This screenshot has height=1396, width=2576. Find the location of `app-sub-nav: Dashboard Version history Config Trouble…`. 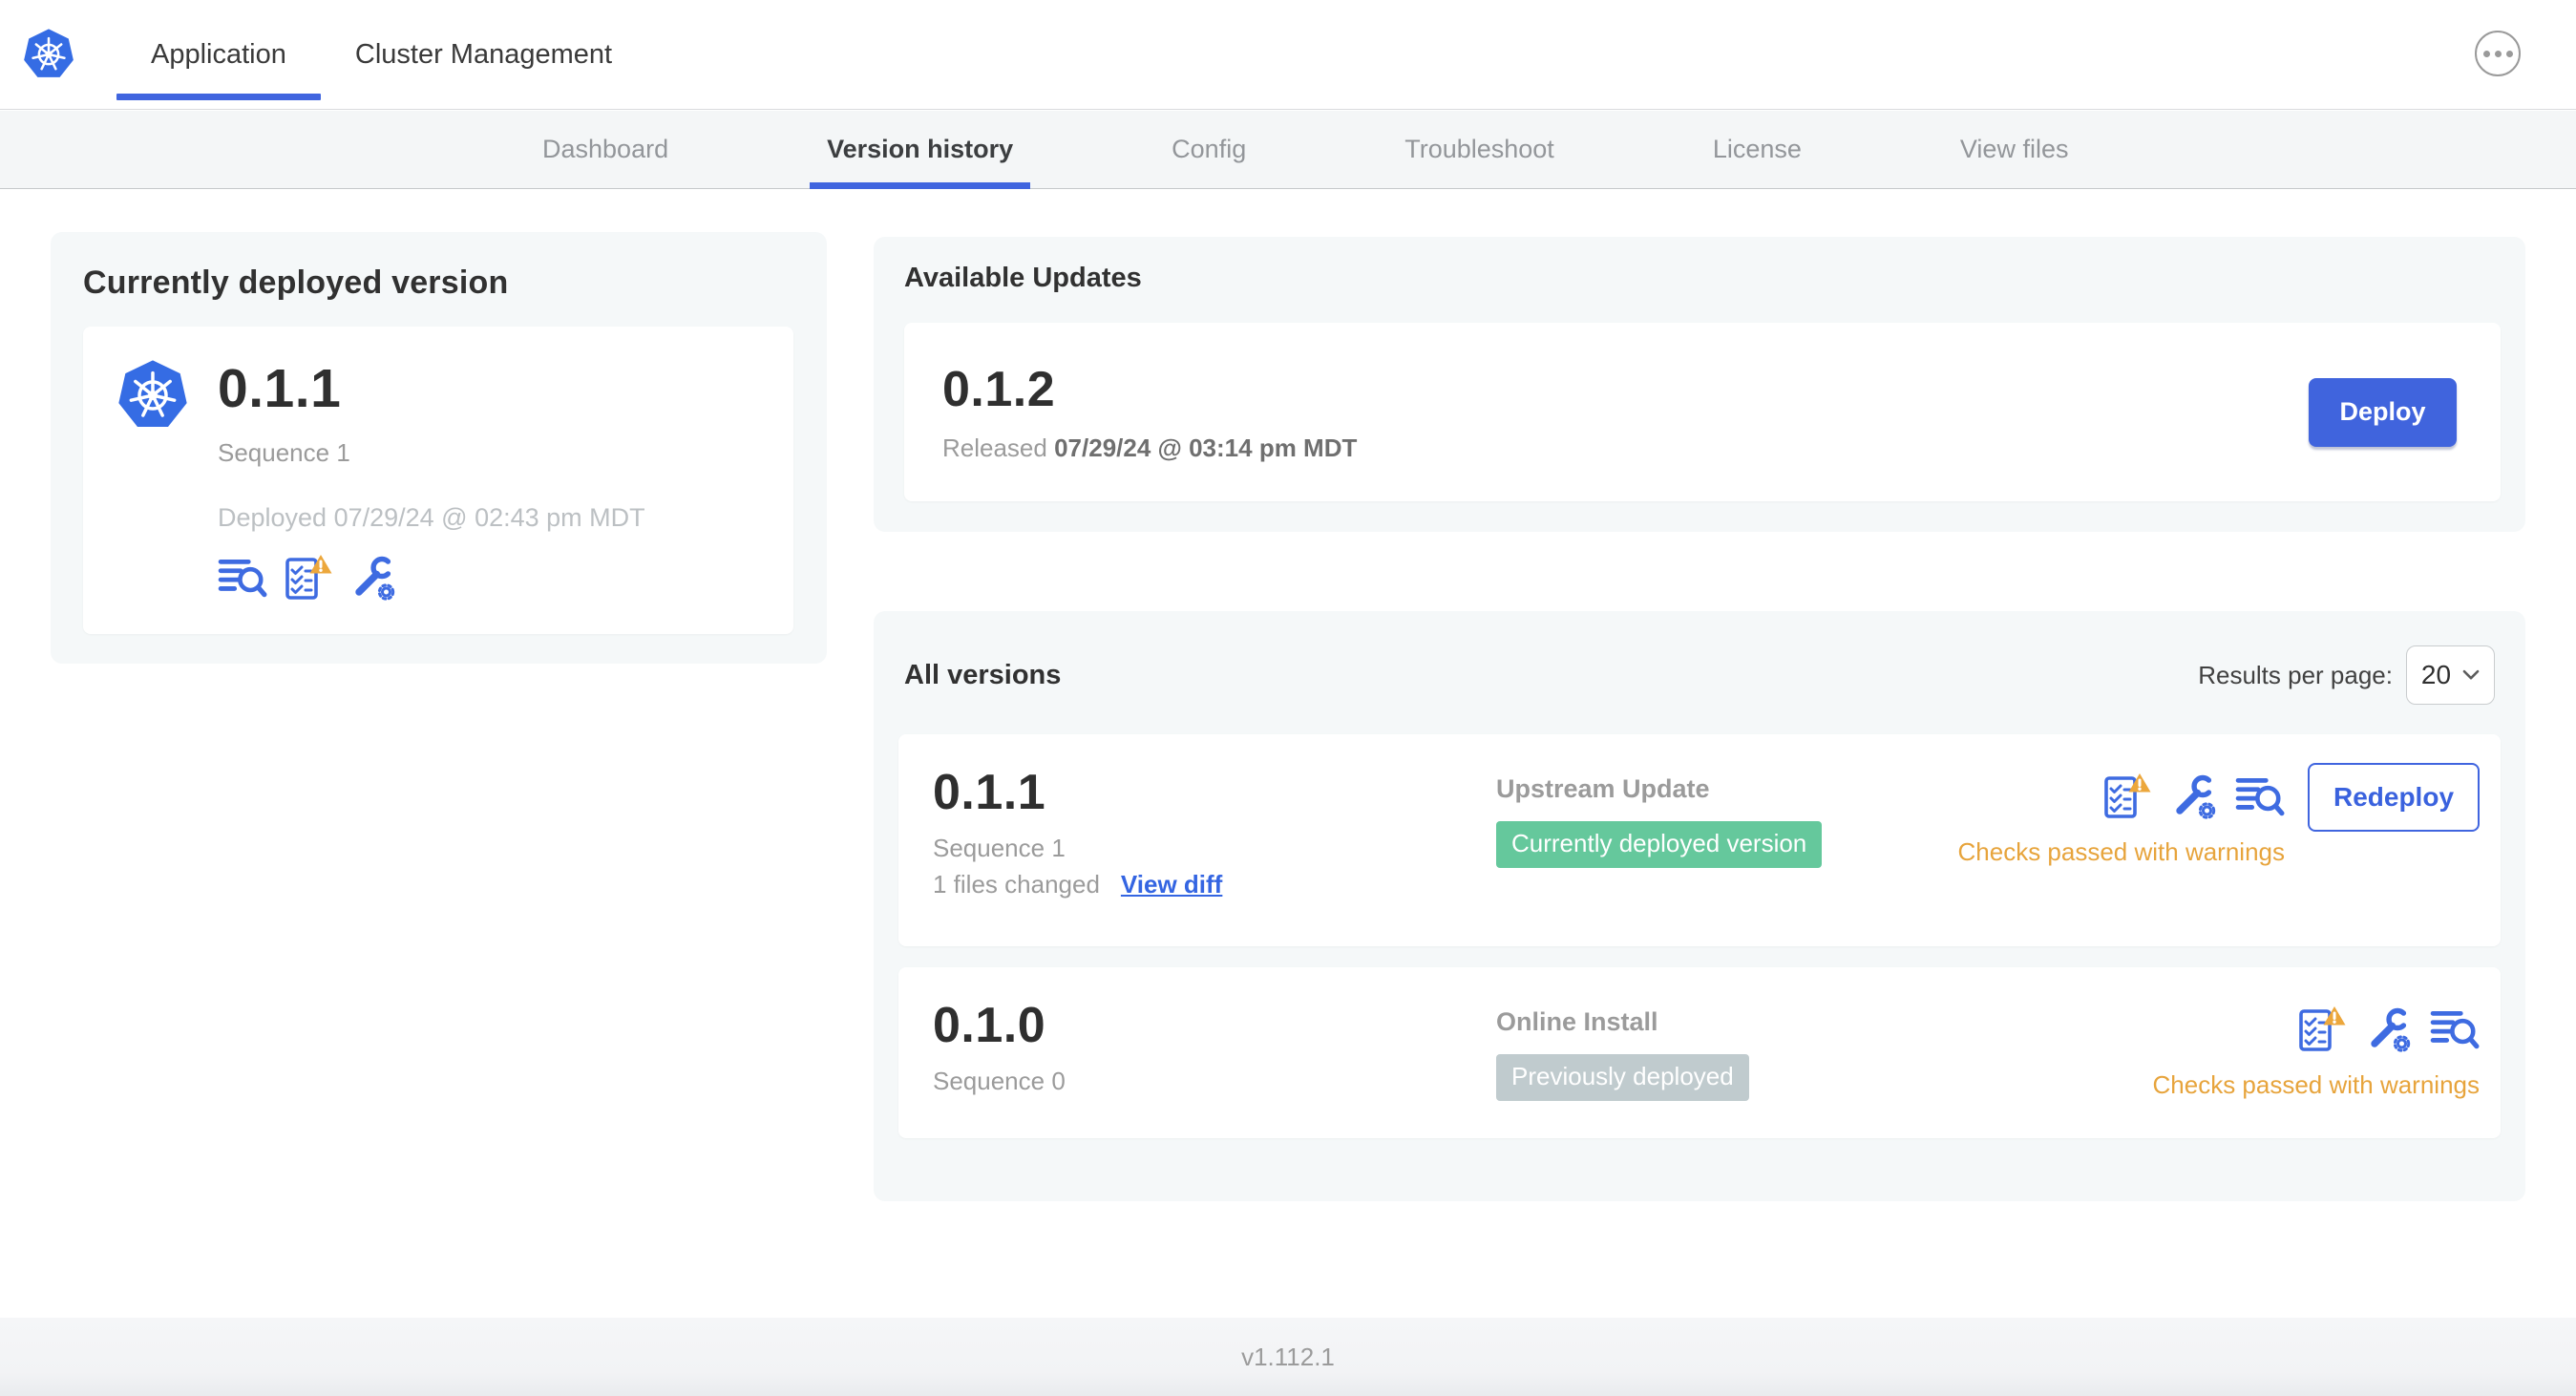

app-sub-nav: Dashboard Version history Config Trouble… is located at coordinates (1288, 150).